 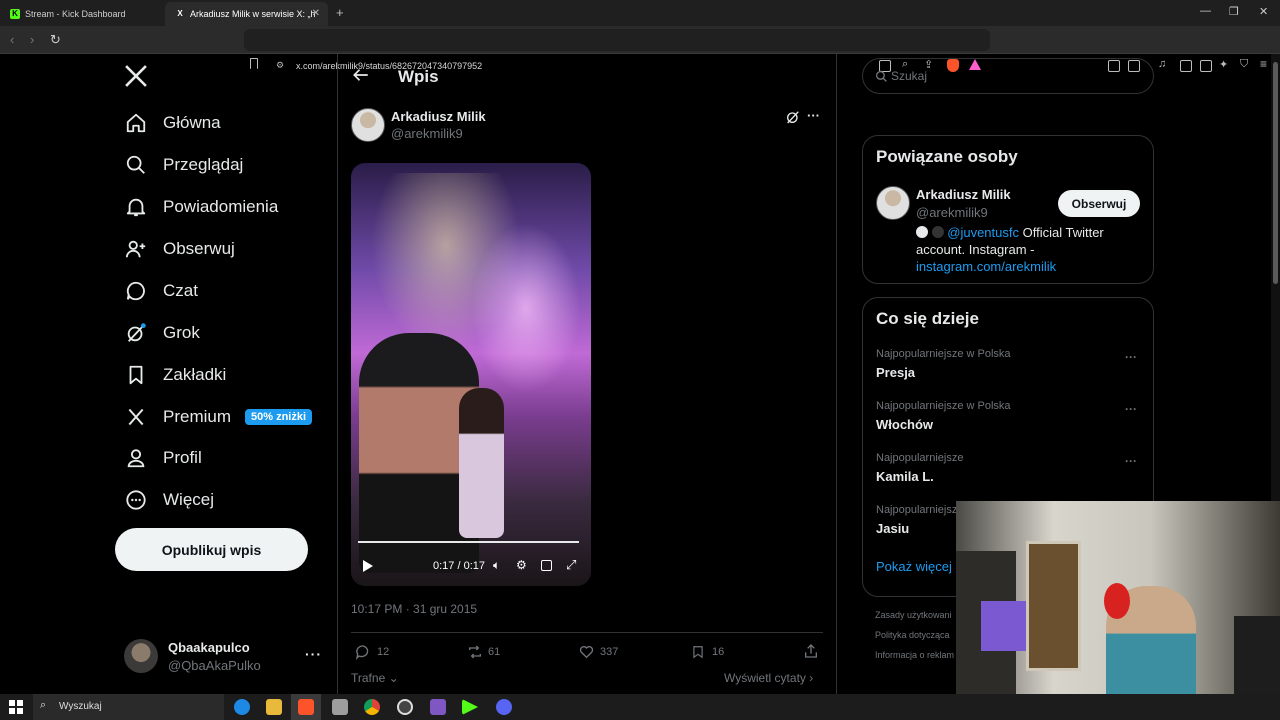 I want to click on nav-item-follow: Obserwuj, so click(x=179, y=249).